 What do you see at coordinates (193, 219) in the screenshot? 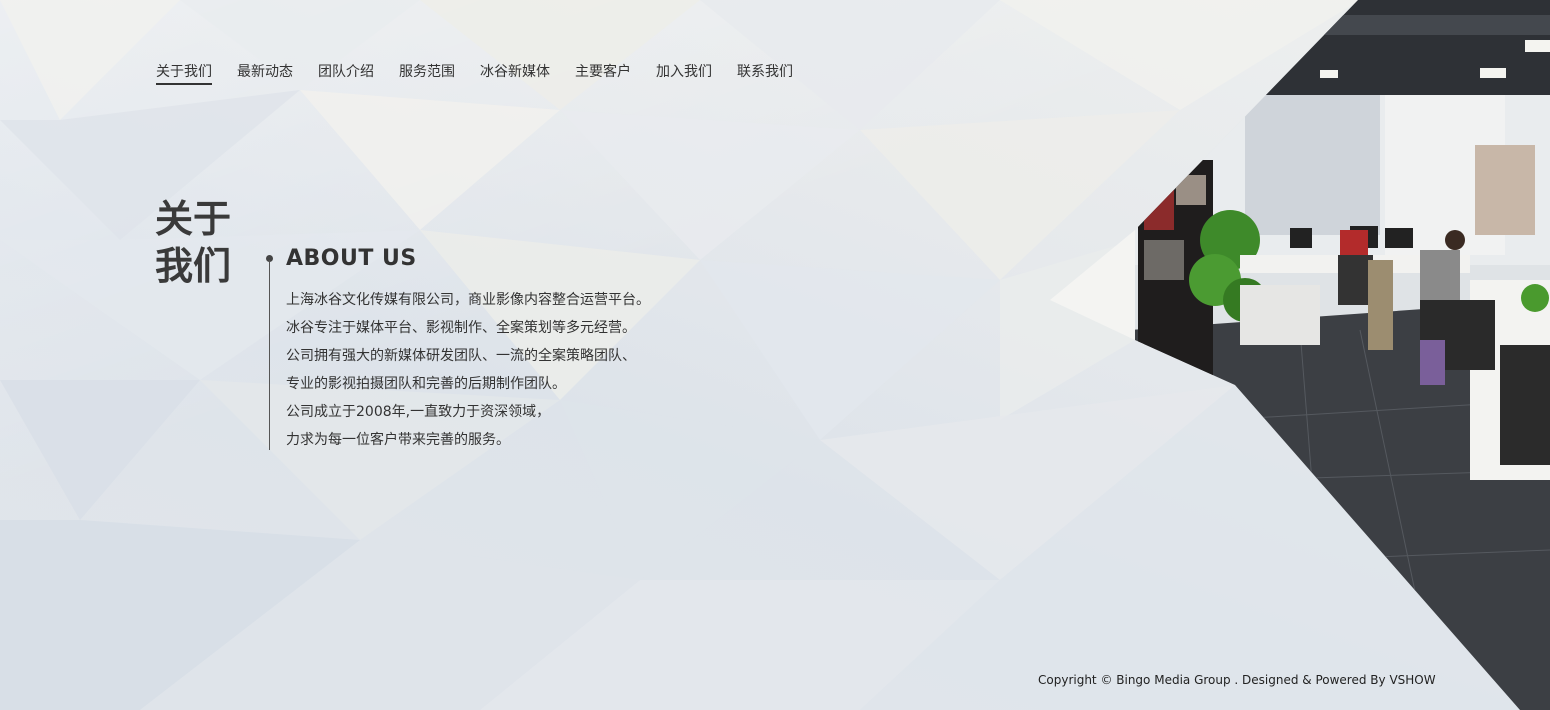
I see `page-title-line-1: 关于` at bounding box center [193, 219].